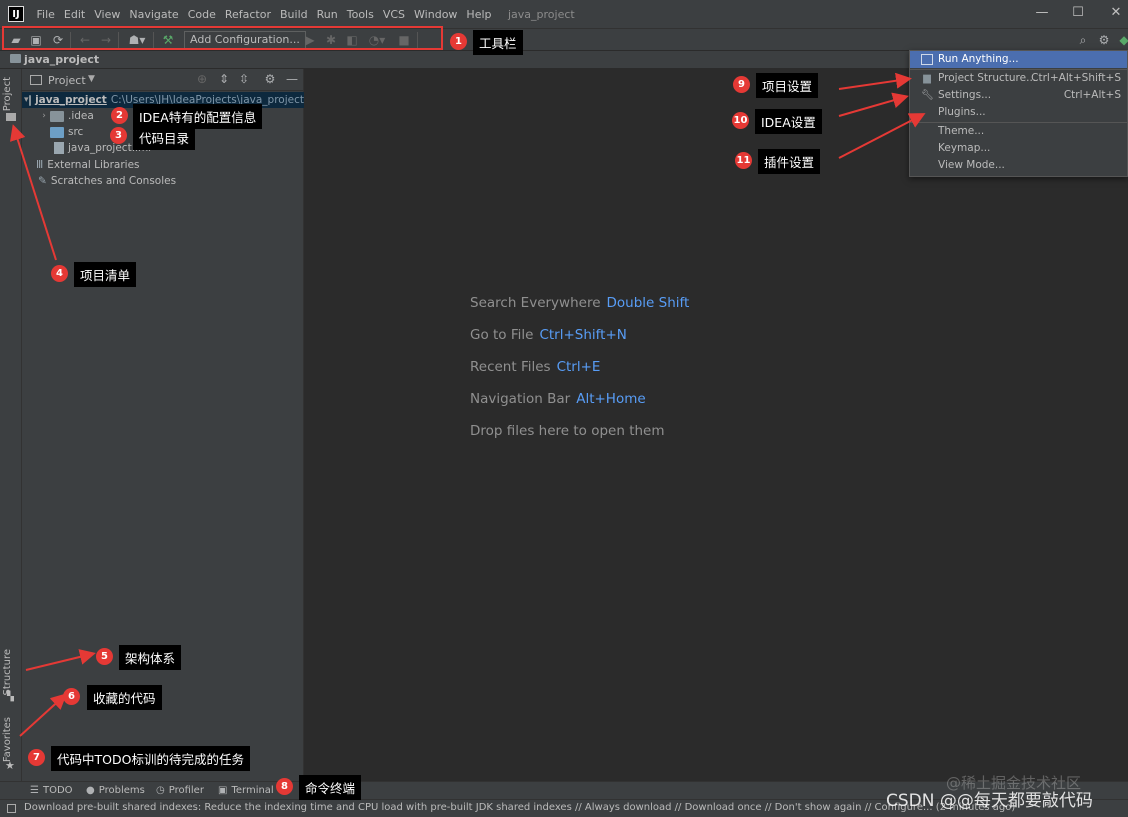  I want to click on library-icon: Ⅲ, so click(40, 165).